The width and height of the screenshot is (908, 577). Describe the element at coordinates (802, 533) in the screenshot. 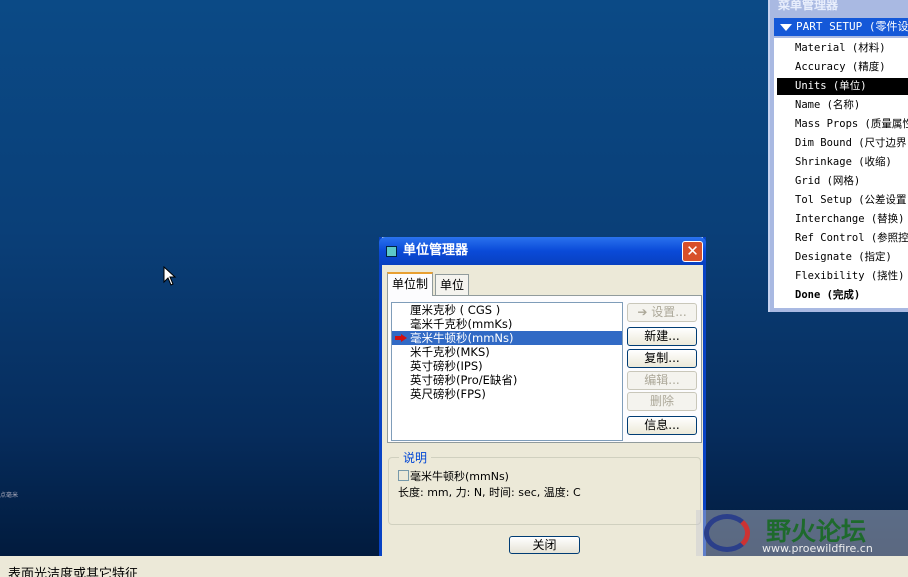

I see `watermark: 野火论坛 www.proewildfire.cn` at that location.